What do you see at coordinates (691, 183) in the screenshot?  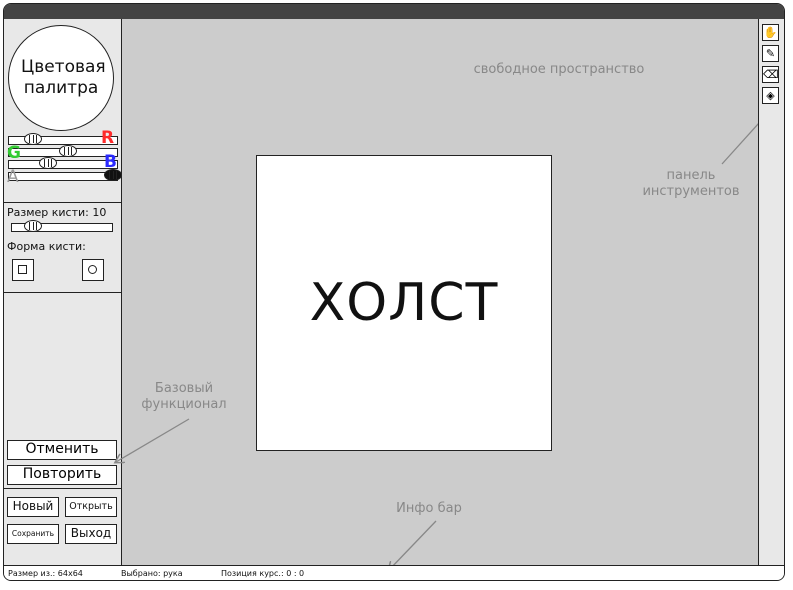 I see `toolbar-annotation: панель инструментов` at bounding box center [691, 183].